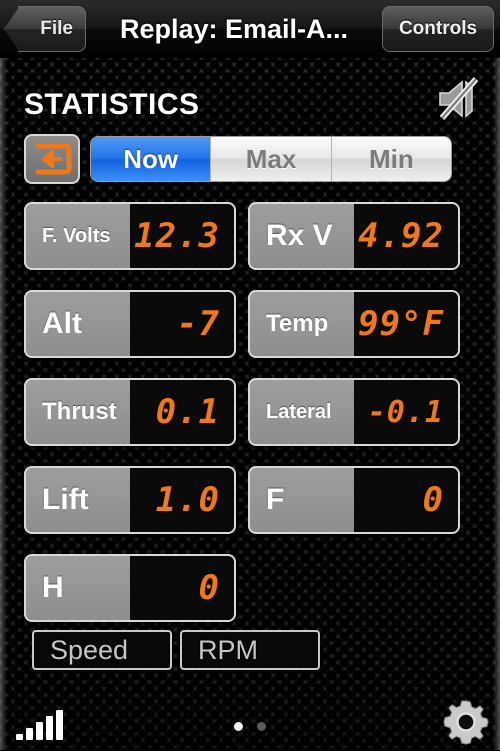  Describe the element at coordinates (78, 500) in the screenshot. I see `stat-label: Lift` at that location.